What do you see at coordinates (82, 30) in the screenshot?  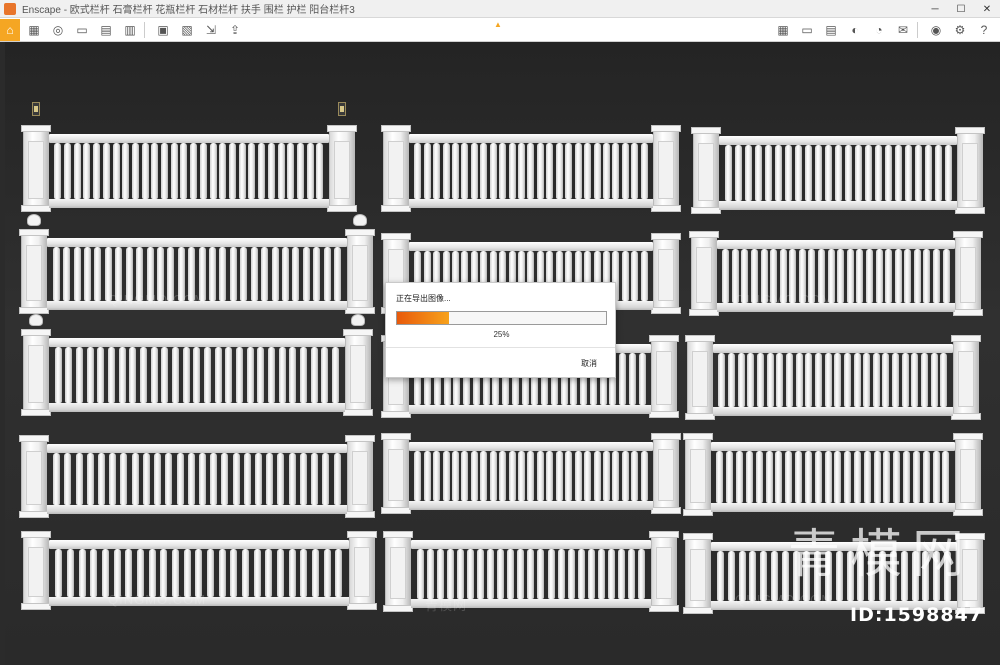 I see `panorama-icon: ▭` at bounding box center [82, 30].